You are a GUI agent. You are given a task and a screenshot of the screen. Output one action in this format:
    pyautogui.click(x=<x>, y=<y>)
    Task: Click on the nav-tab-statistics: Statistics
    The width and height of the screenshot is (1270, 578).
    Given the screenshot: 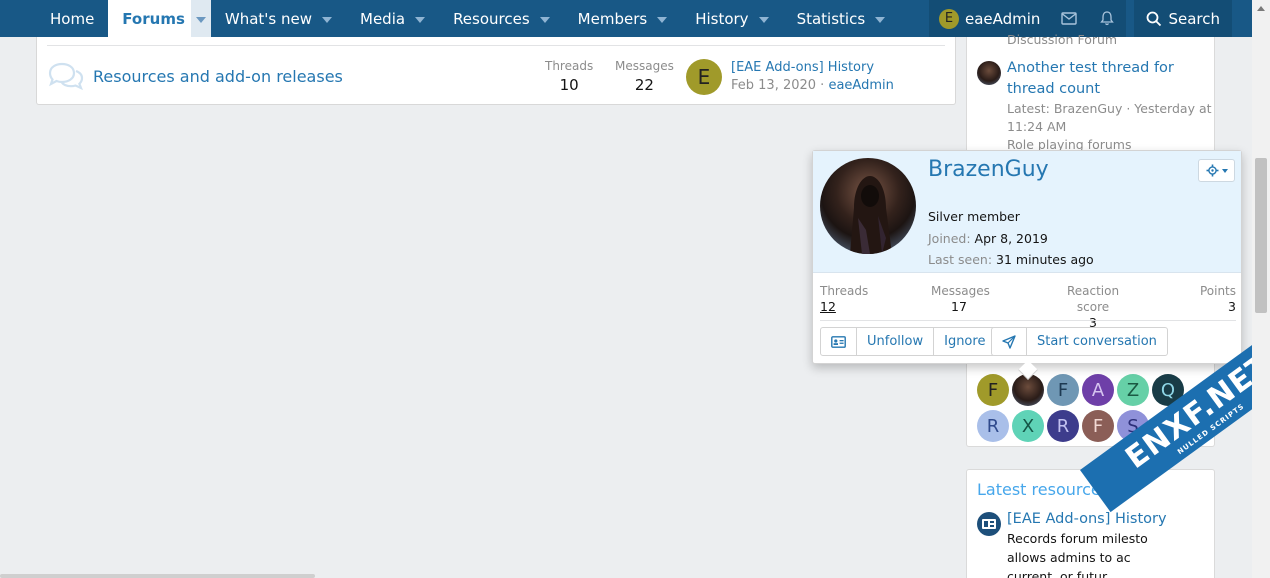 What is the action you would take?
    pyautogui.click(x=841, y=18)
    